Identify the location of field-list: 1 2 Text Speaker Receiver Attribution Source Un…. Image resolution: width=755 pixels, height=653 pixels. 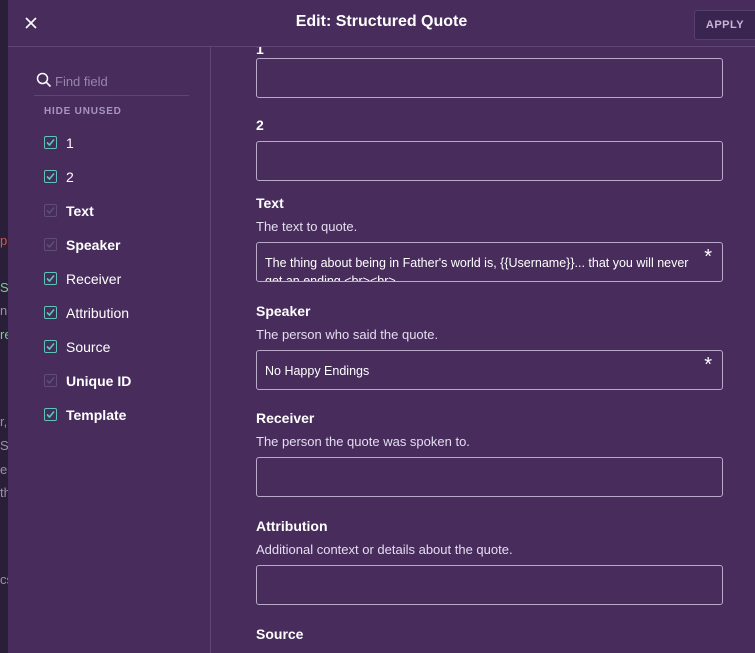
(87, 288).